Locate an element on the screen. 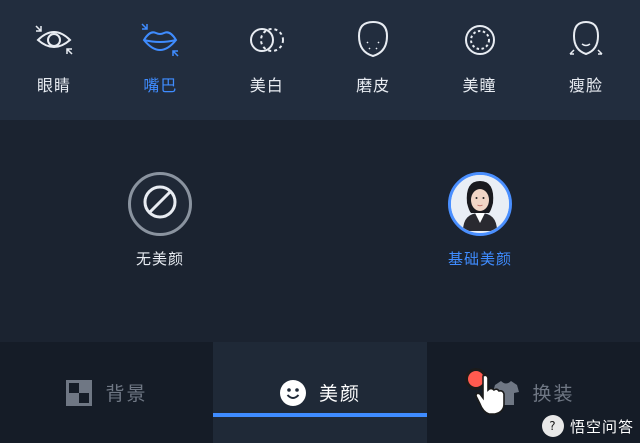 The width and height of the screenshot is (640, 443). tab-outfit: 换装 ? 悟空问答 is located at coordinates (533, 392).